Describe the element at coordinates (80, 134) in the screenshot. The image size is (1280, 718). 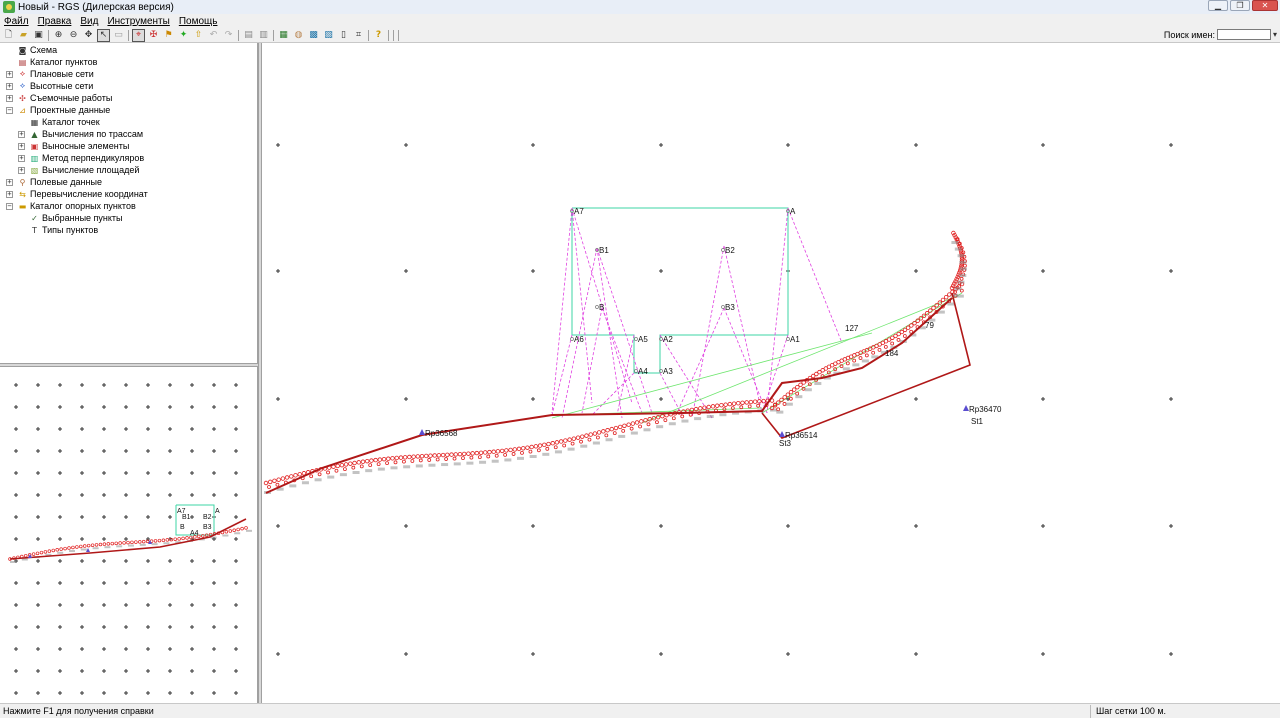
I see `tree-item: + ▲ Вычисления по трассам` at that location.